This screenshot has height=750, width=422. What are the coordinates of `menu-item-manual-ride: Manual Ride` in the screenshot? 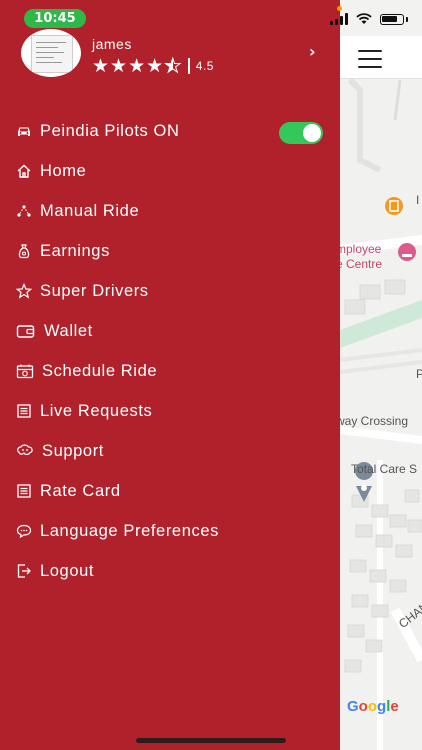 It's located at (170, 211).